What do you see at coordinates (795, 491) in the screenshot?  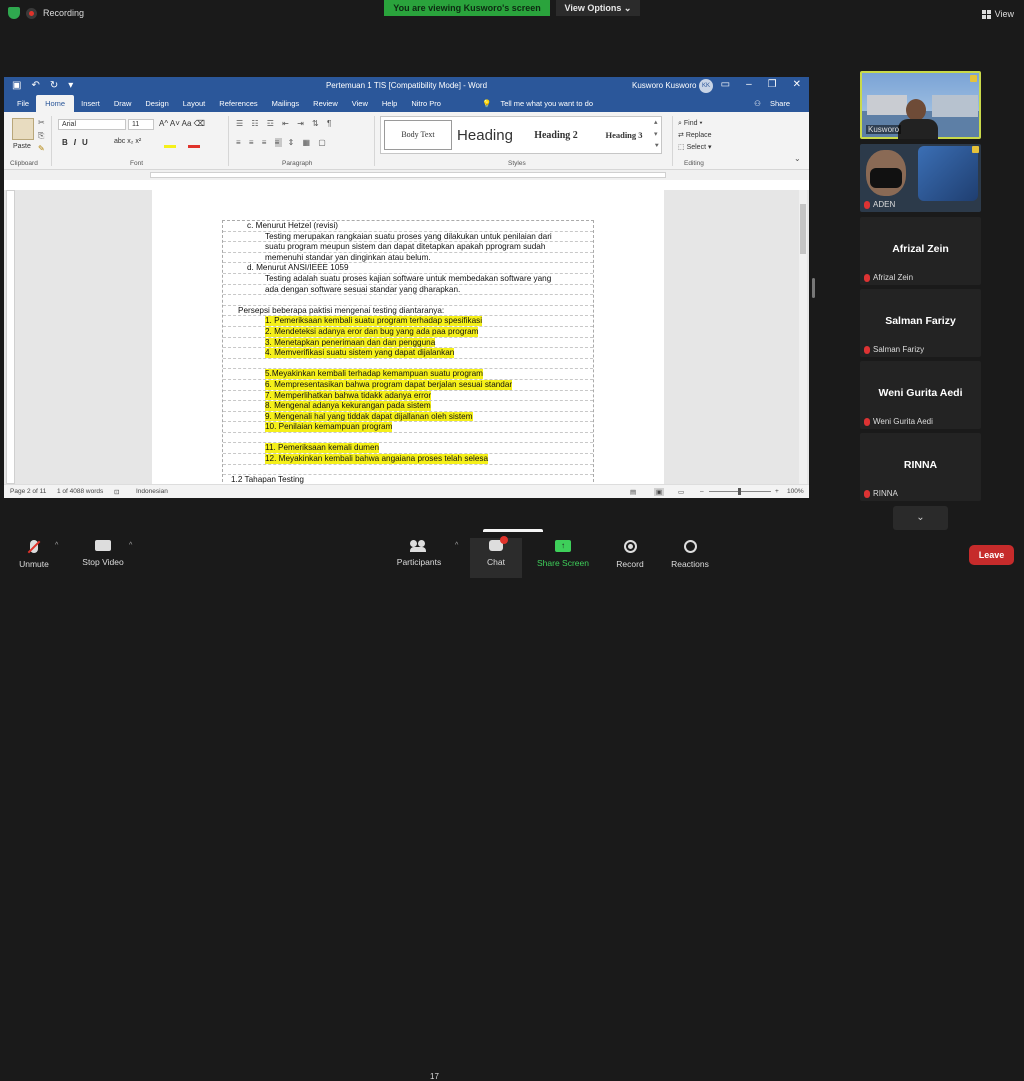 I see `zoom-level: 100%` at bounding box center [795, 491].